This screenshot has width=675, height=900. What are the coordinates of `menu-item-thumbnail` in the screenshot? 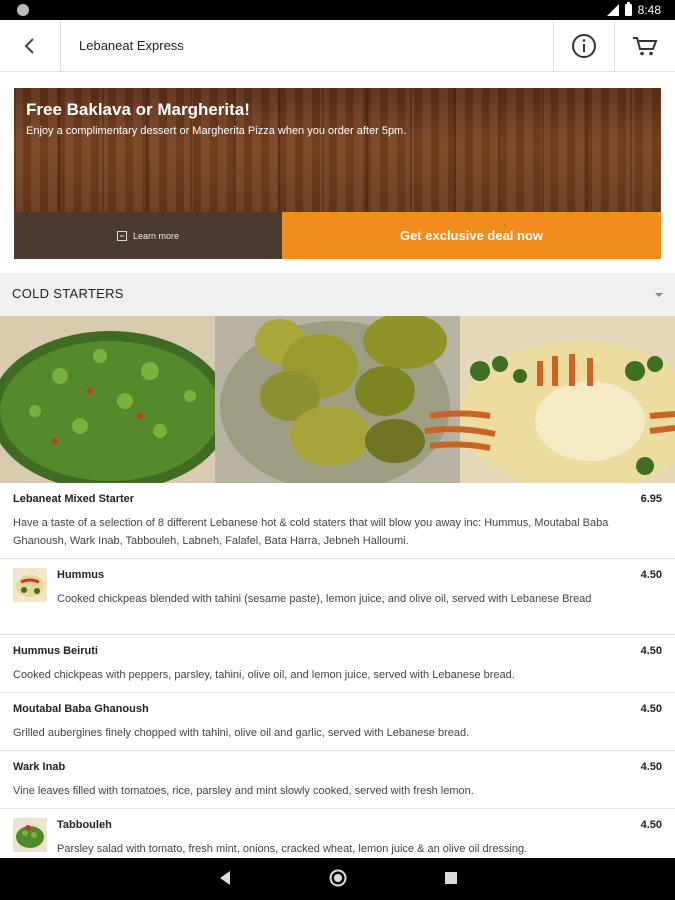 It's located at (30, 835).